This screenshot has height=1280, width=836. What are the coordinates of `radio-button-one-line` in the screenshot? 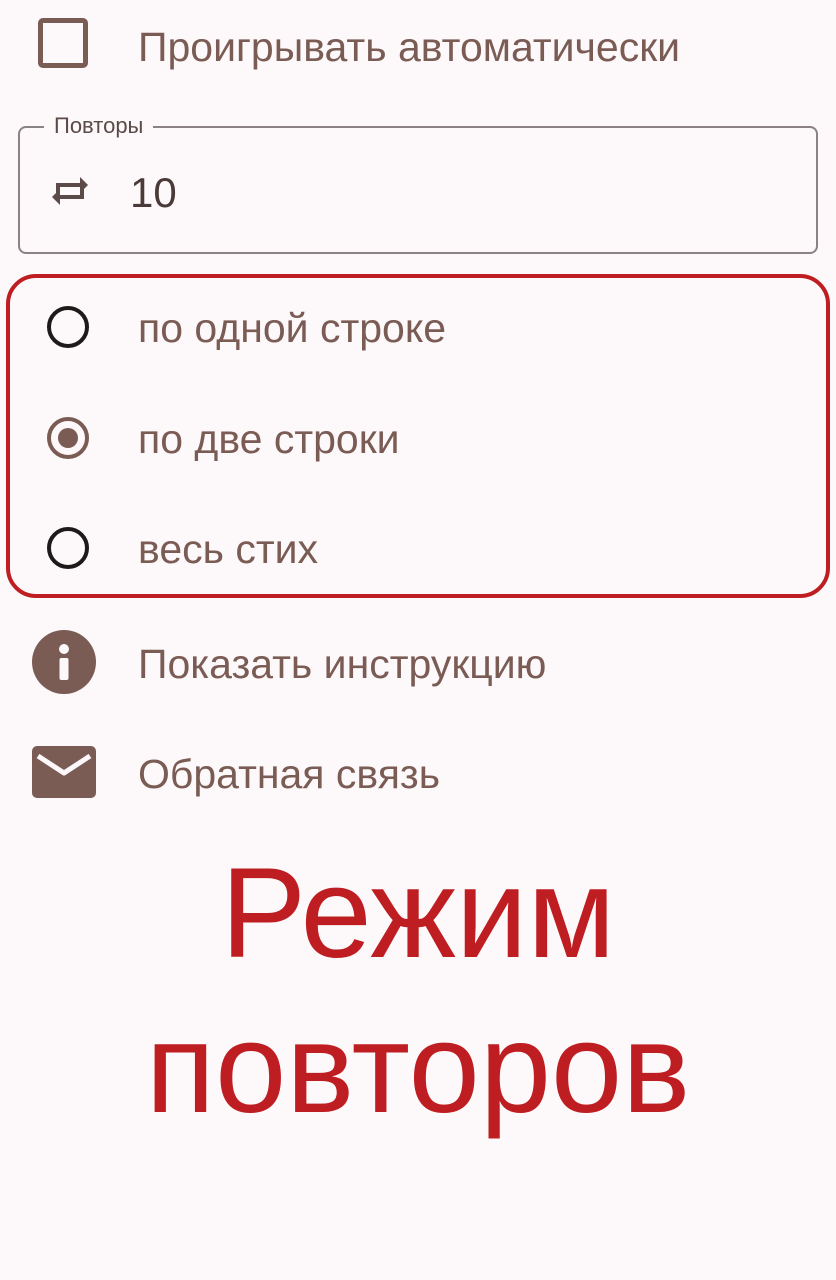 It's located at (68, 327).